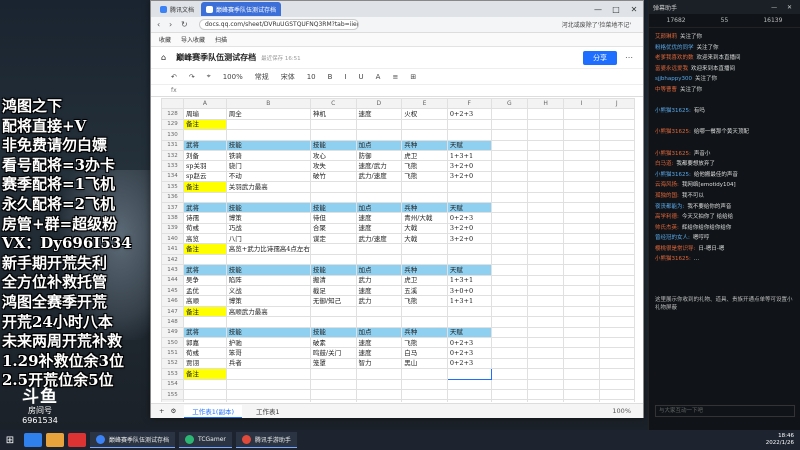 The image size is (800, 450). What do you see at coordinates (268, 291) in the screenshot?
I see `table-cell: 义战` at bounding box center [268, 291].